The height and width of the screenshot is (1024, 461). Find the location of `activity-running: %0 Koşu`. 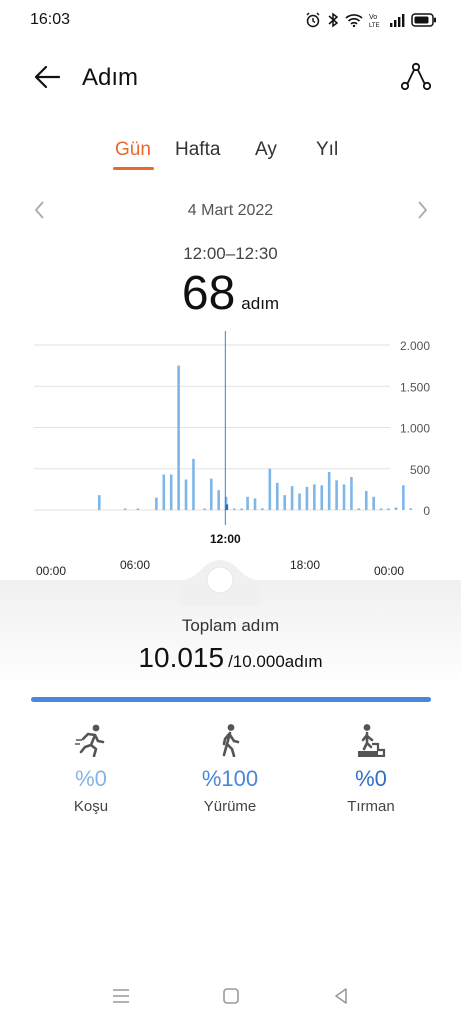

activity-running: %0 Koşu is located at coordinates (91, 767).